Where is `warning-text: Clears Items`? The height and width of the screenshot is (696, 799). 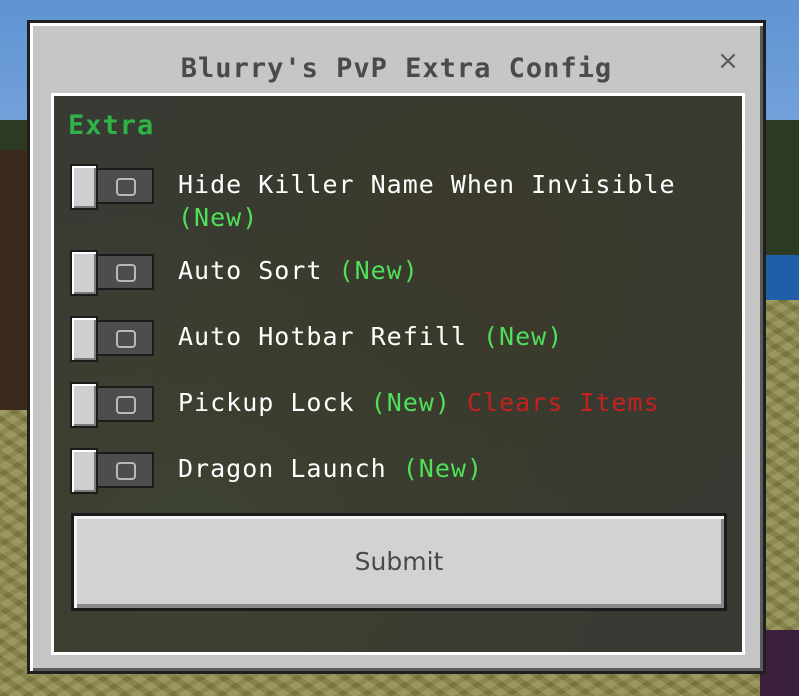 warning-text: Clears Items is located at coordinates (563, 402).